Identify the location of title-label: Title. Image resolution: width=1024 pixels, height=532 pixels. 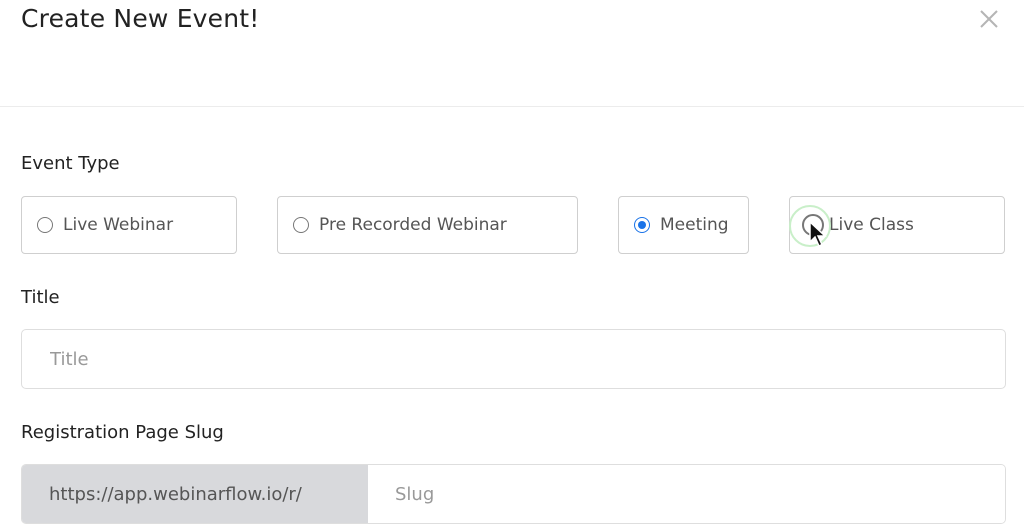
(40, 297).